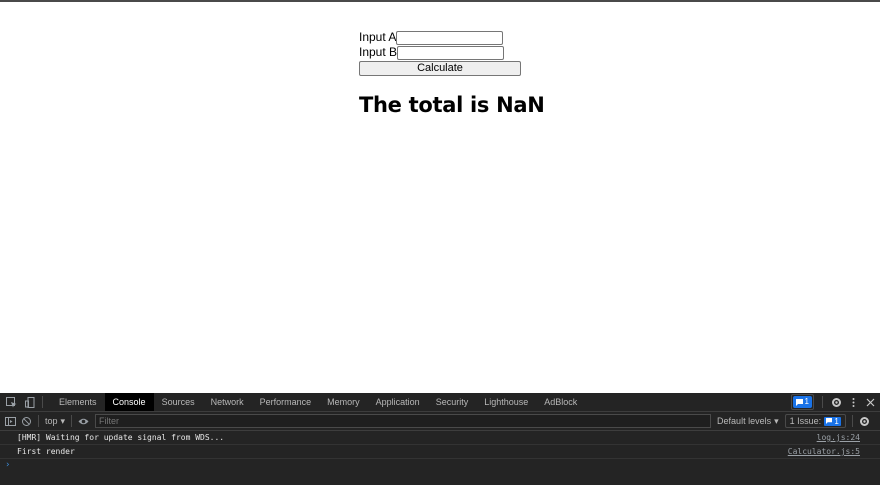 The image size is (880, 485). Describe the element at coordinates (805, 421) in the screenshot. I see `issues-label: 1 Issue:` at that location.